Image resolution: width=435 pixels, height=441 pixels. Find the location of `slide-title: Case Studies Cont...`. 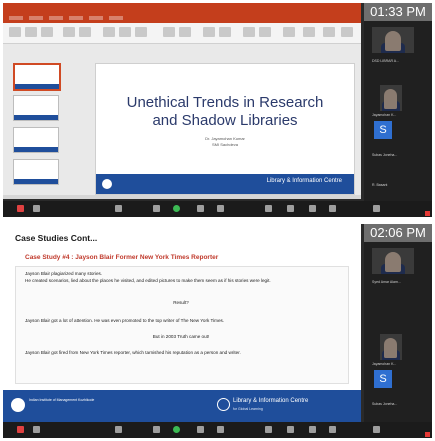

slide-title: Case Studies Cont... is located at coordinates (56, 238).